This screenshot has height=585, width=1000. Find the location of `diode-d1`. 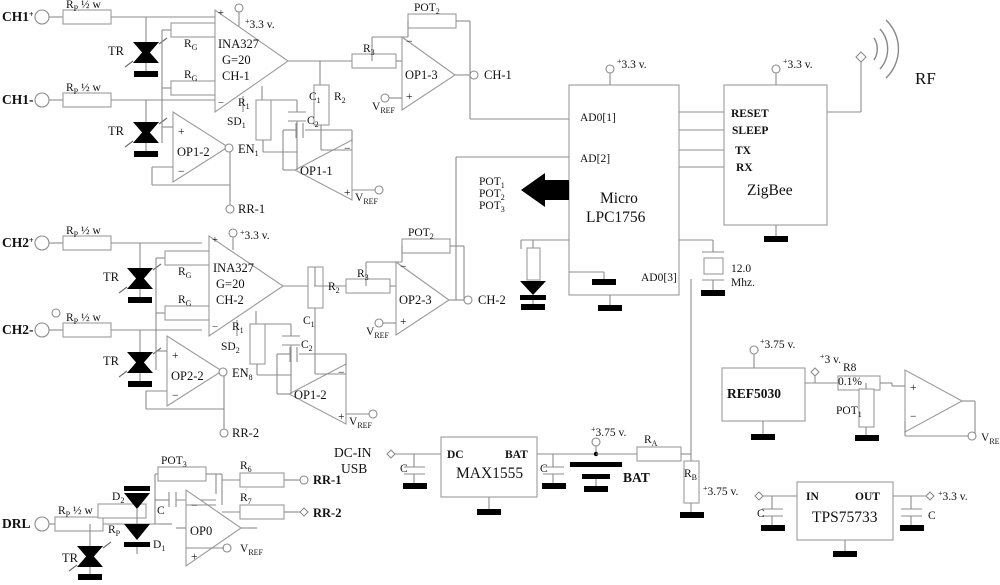

diode-d1 is located at coordinates (137, 539).